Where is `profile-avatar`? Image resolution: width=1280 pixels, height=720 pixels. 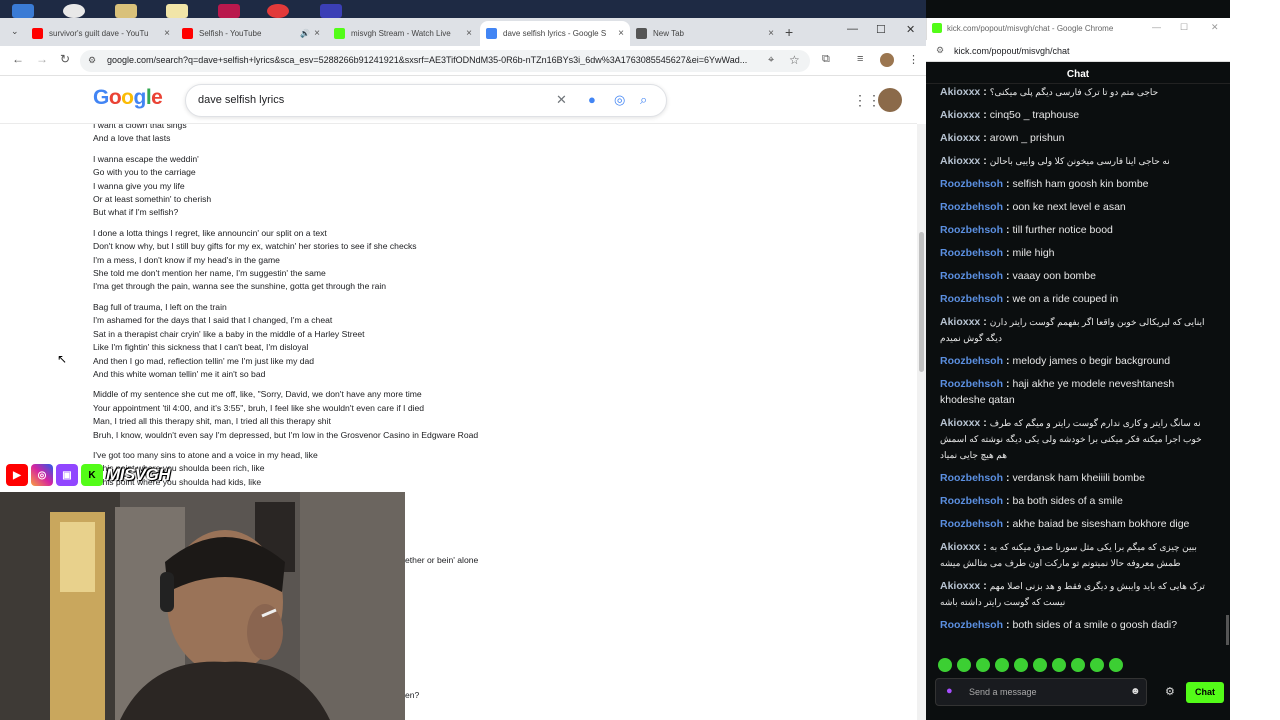
profile-avatar is located at coordinates (887, 60).